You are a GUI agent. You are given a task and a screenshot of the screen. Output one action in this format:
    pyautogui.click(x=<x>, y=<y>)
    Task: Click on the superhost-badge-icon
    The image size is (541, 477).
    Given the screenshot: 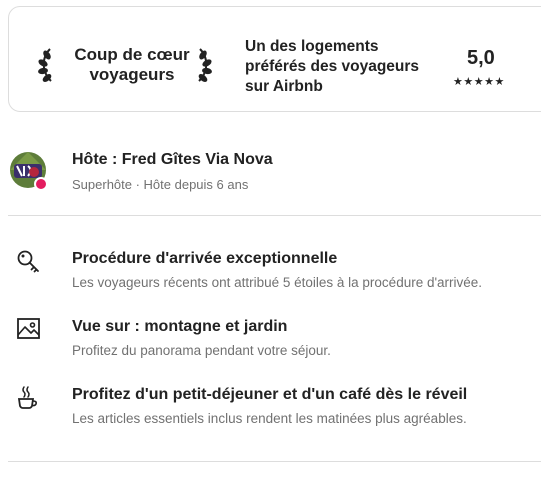 What is the action you would take?
    pyautogui.click(x=41, y=184)
    